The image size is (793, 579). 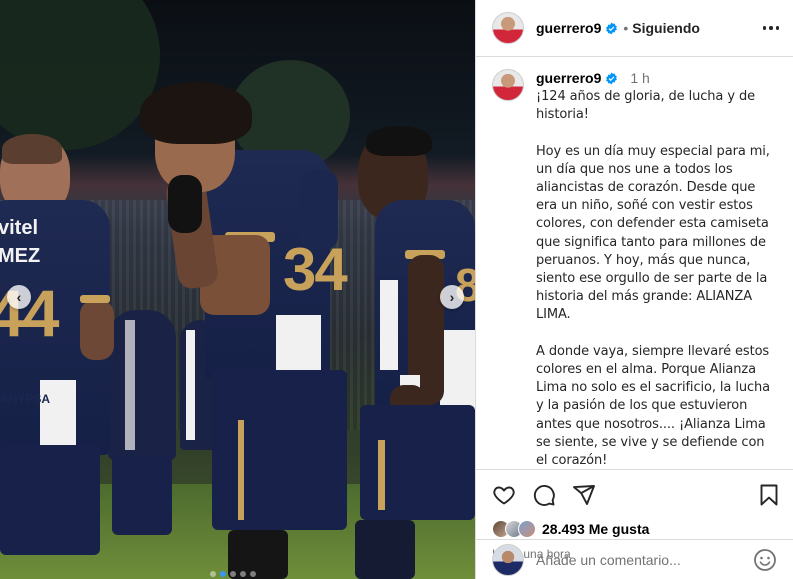 What do you see at coordinates (508, 28) in the screenshot?
I see `author-avatar` at bounding box center [508, 28].